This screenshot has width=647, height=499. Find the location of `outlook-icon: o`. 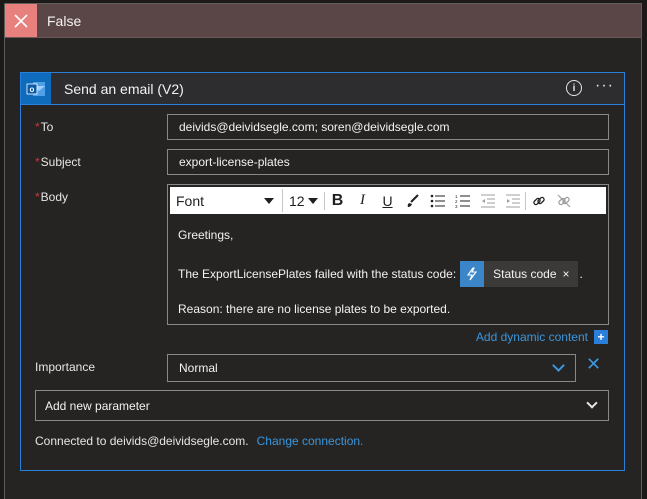

outlook-icon: o is located at coordinates (36, 88).